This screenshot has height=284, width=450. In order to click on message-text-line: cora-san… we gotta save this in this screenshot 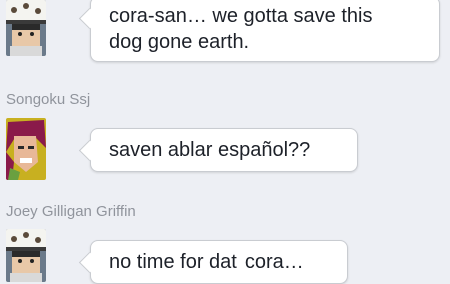, I will do `click(241, 16)`.